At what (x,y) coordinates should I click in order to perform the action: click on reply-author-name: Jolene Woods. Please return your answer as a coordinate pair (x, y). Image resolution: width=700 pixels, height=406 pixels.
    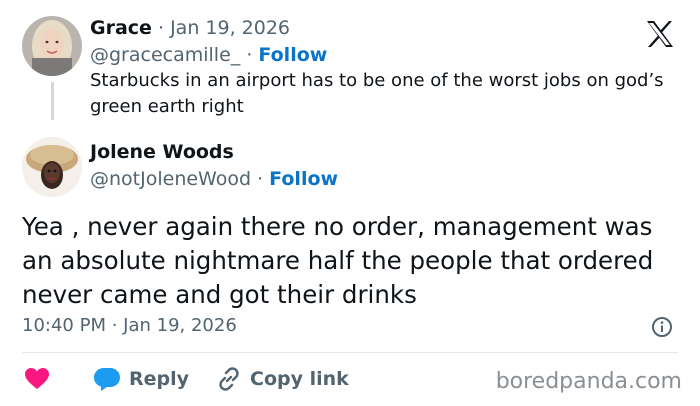
    Looking at the image, I should click on (162, 152).